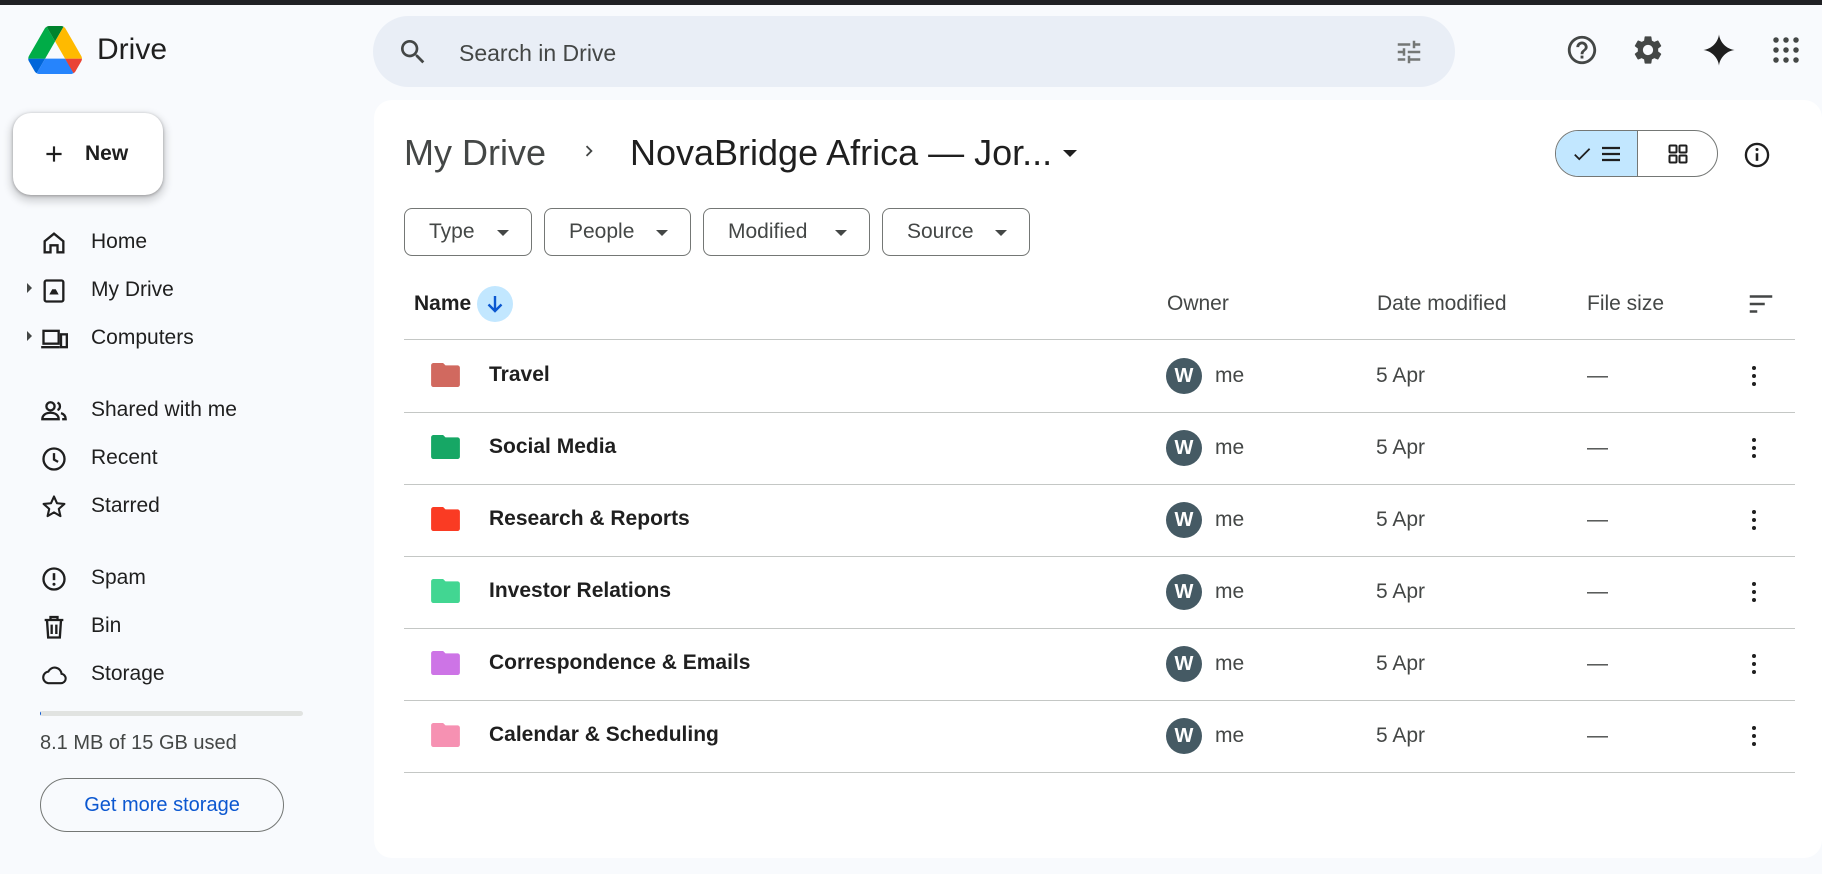 The width and height of the screenshot is (1822, 874). I want to click on storage-usage-text: 8.1 MB of 15 GB used, so click(138, 743).